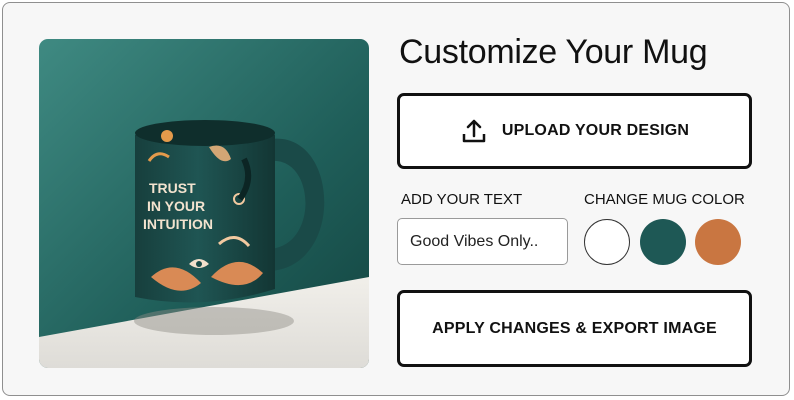 The width and height of the screenshot is (794, 400). Describe the element at coordinates (474, 131) in the screenshot. I see `upload-icon` at that location.